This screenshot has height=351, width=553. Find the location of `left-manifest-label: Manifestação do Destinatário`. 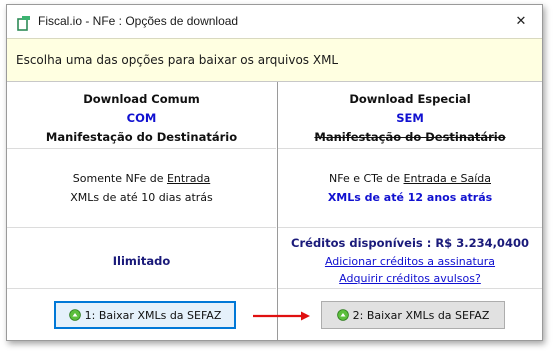

left-manifest-label: Manifestação do Destinatário is located at coordinates (141, 137).